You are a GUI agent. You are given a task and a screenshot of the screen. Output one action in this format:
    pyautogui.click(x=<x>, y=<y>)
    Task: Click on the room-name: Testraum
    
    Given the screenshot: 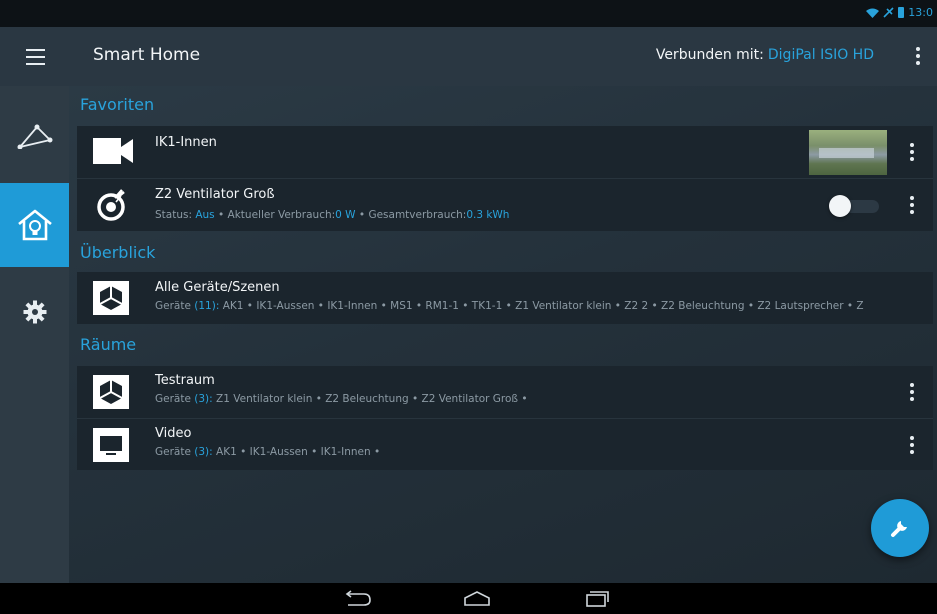 What is the action you would take?
    pyautogui.click(x=185, y=380)
    